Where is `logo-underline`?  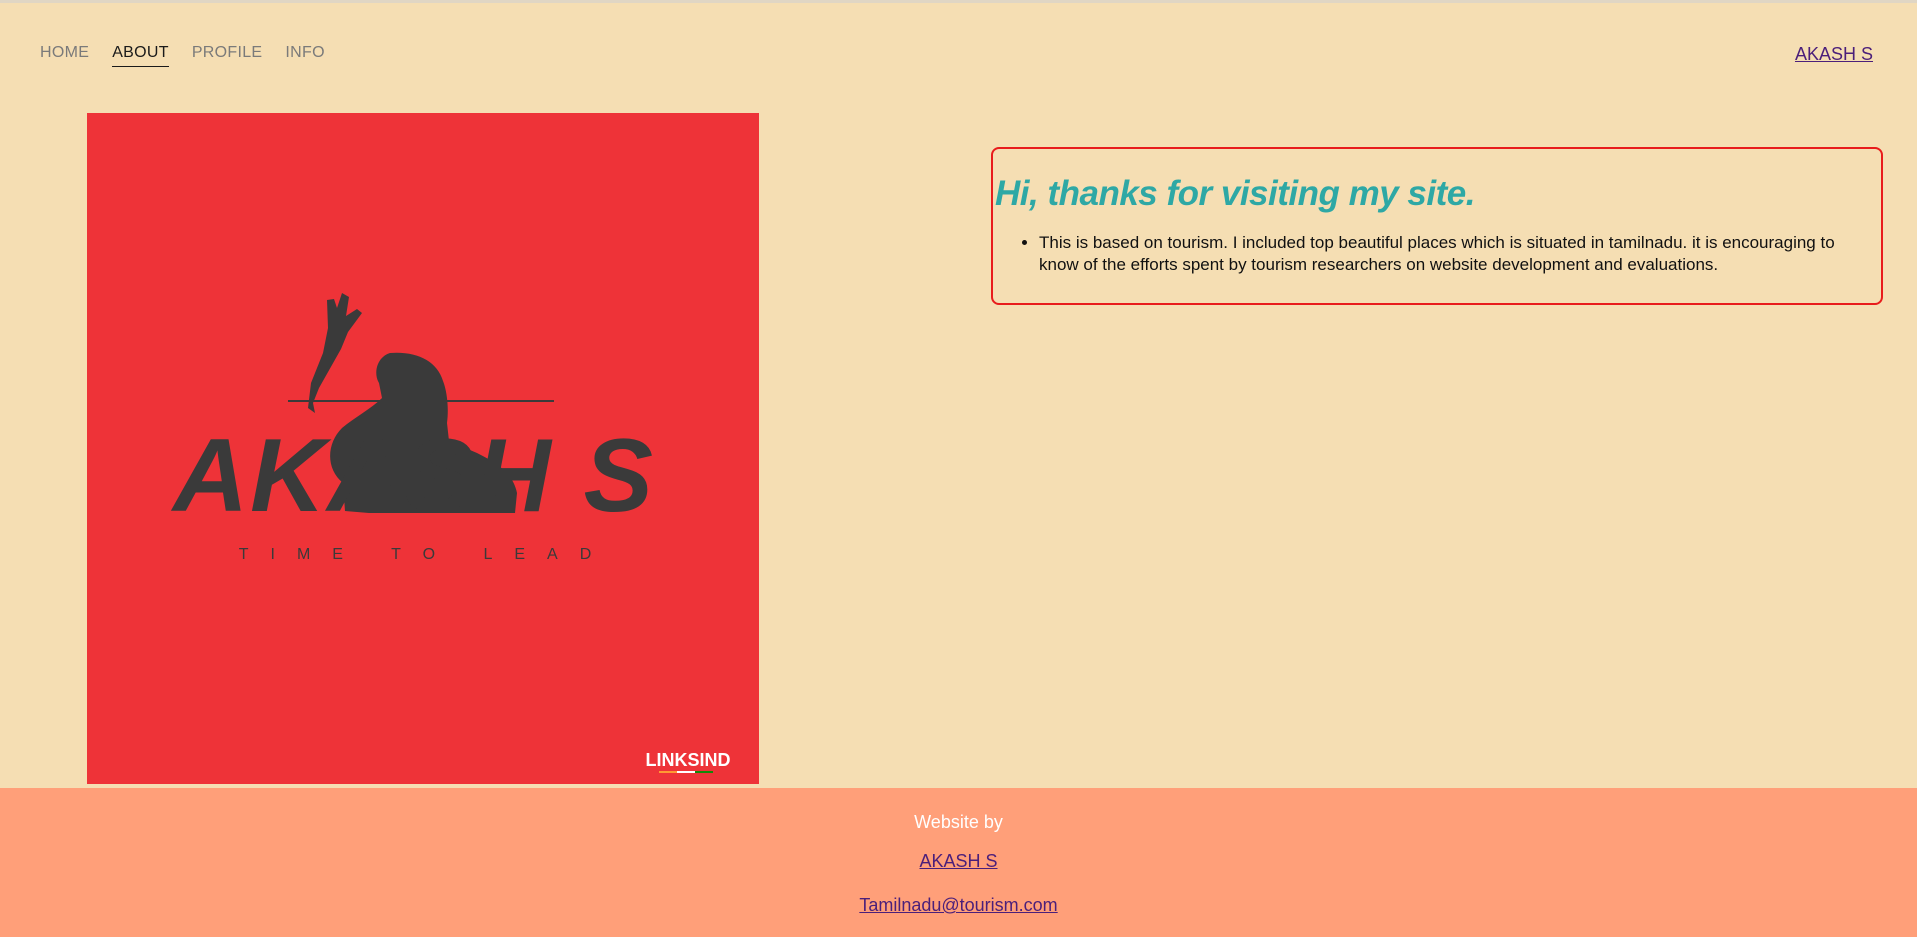 logo-underline is located at coordinates (421, 401).